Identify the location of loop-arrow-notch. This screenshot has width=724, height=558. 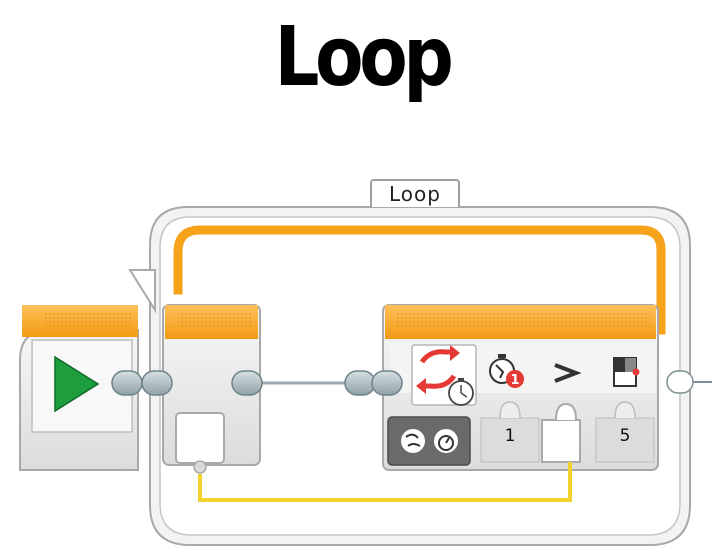
(142, 291).